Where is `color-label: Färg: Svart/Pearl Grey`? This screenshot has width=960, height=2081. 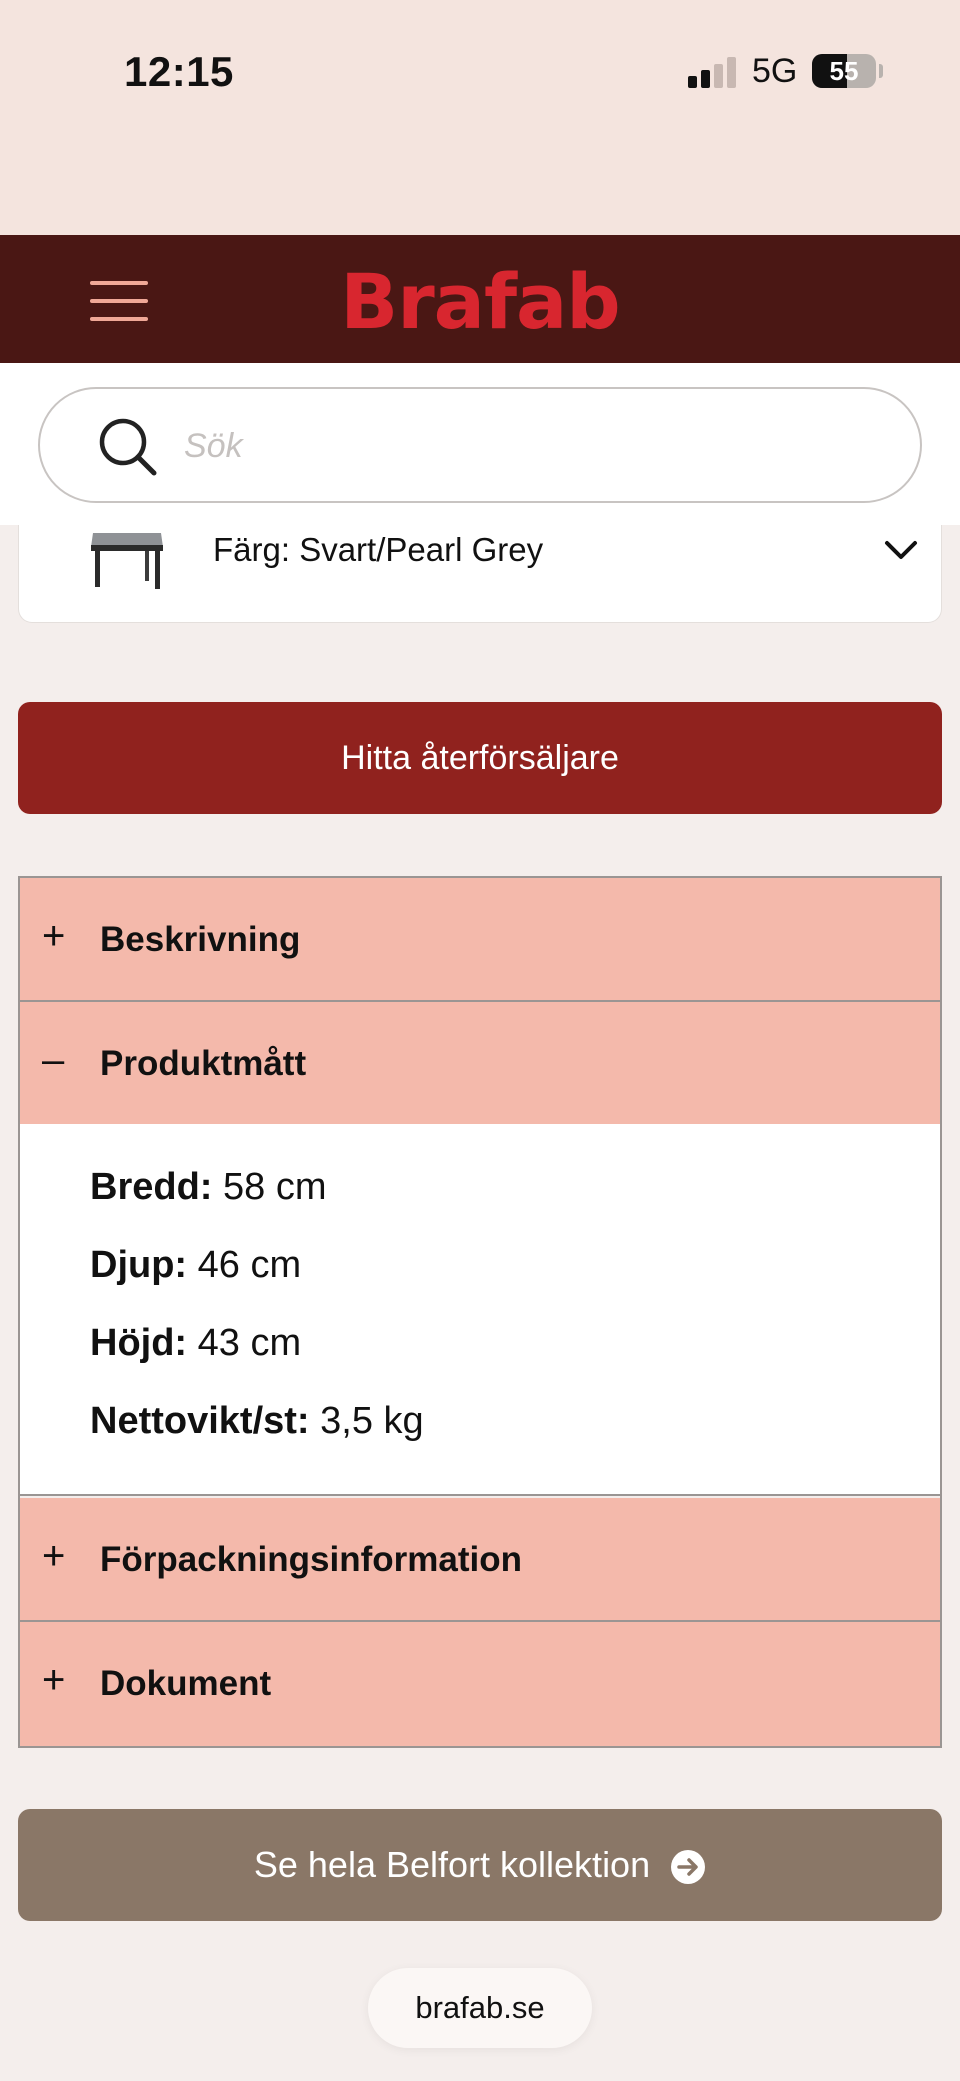 color-label: Färg: Svart/Pearl Grey is located at coordinates (378, 549).